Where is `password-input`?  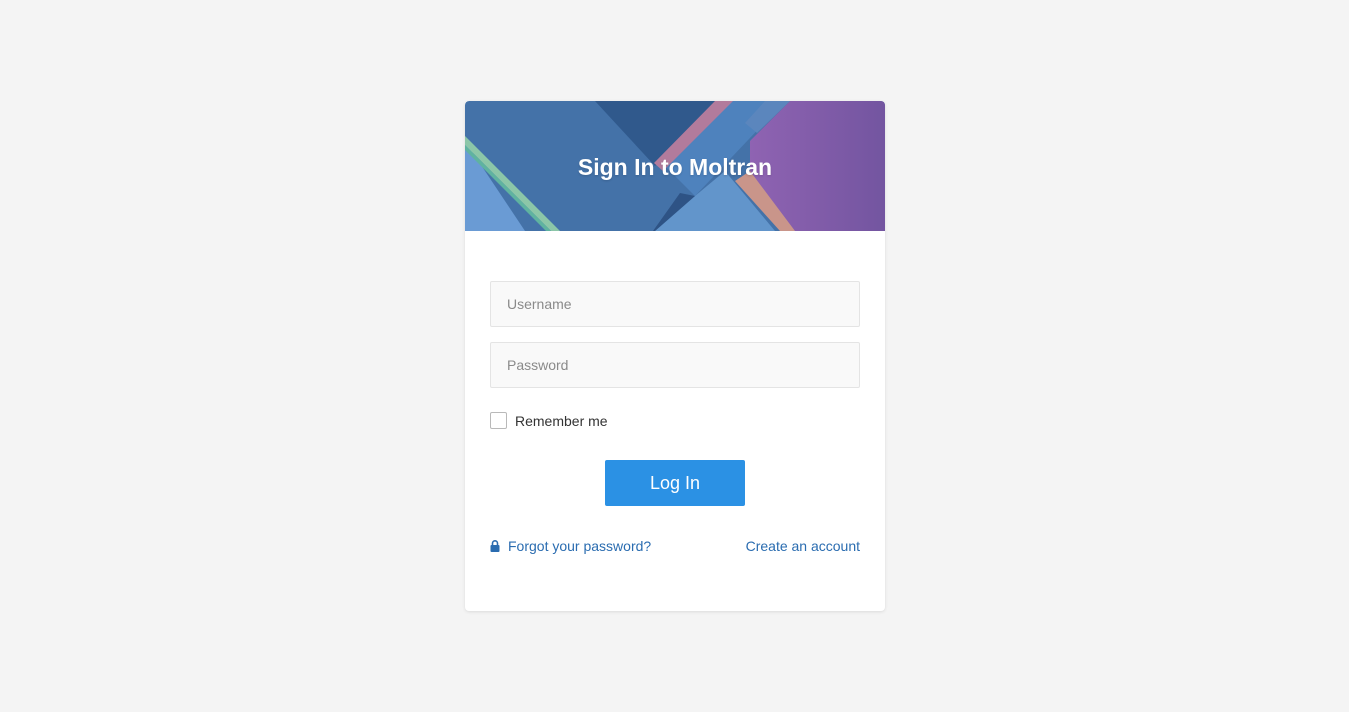
password-input is located at coordinates (675, 365).